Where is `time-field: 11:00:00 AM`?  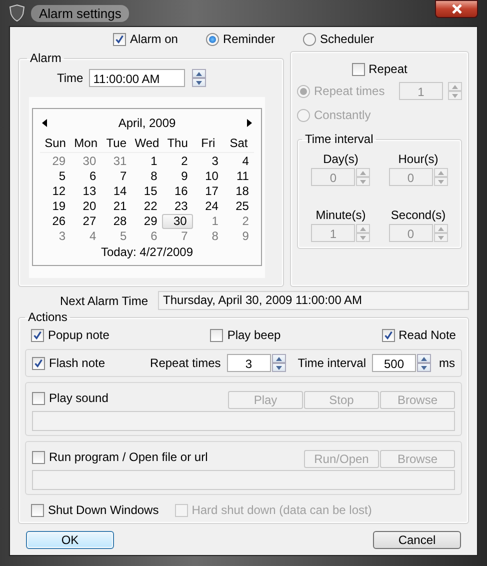
time-field: 11:00:00 AM is located at coordinates (137, 78).